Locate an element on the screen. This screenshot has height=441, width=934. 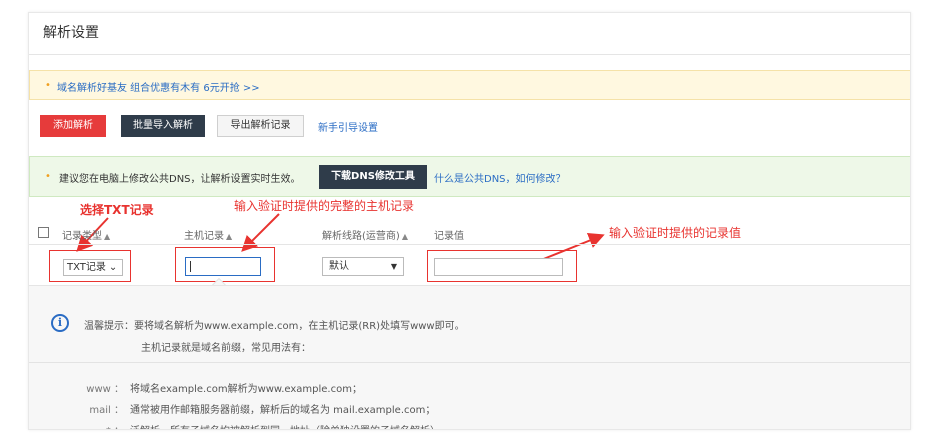
title-divider is located at coordinates (469, 54).